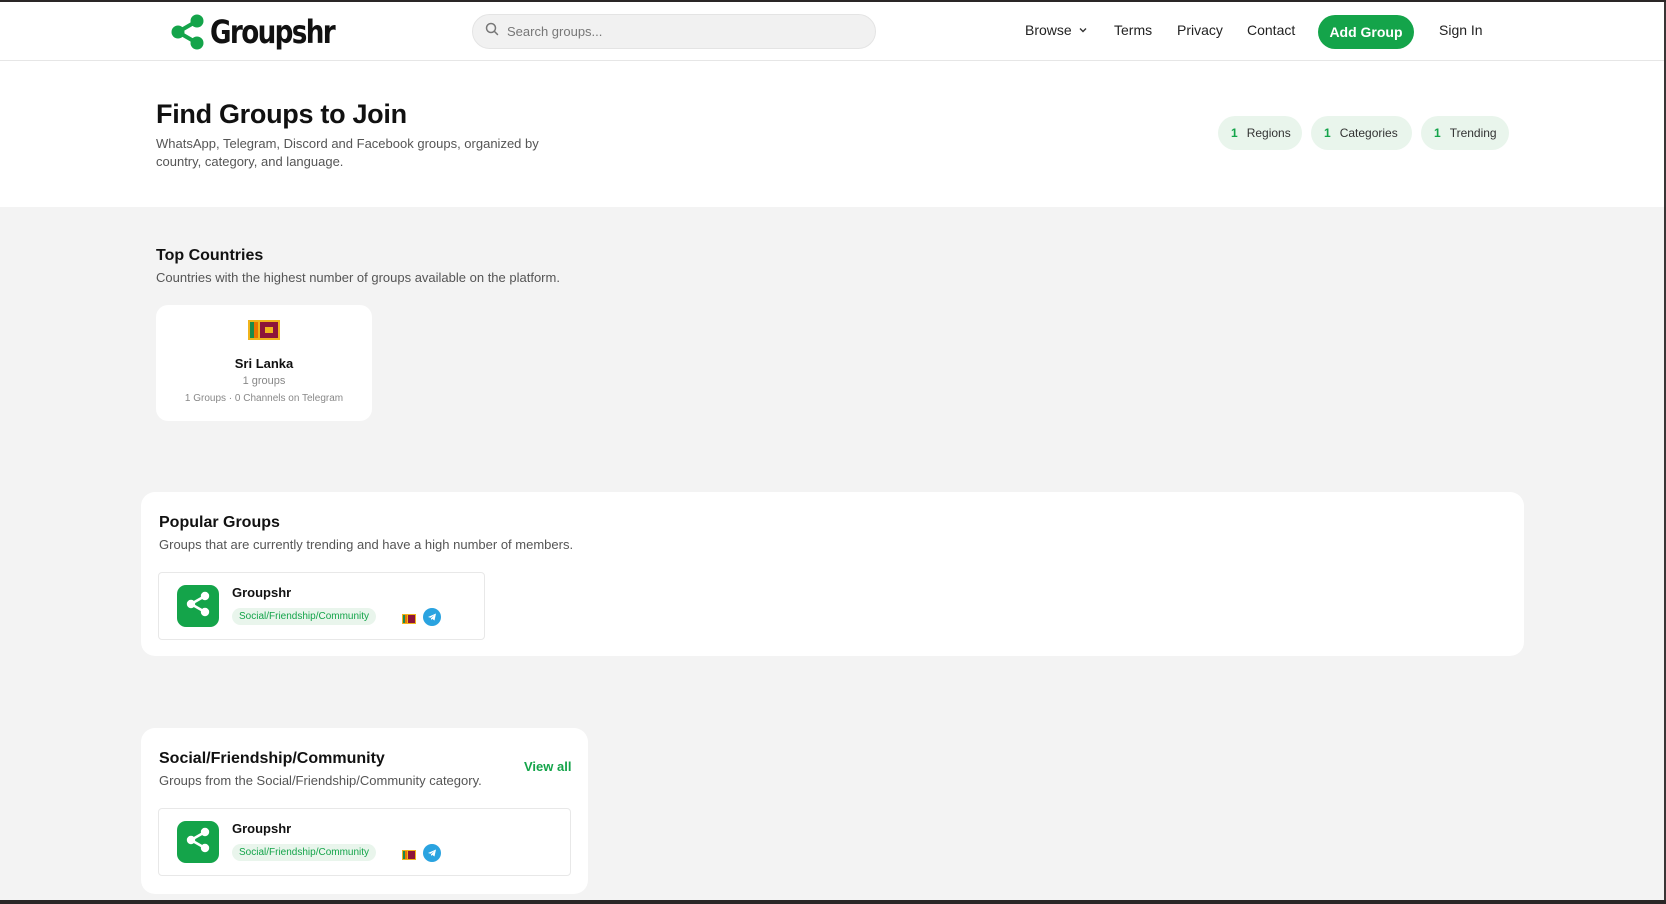 This screenshot has height=904, width=1666. What do you see at coordinates (1368, 133) in the screenshot?
I see `stat-categories-label: Categories` at bounding box center [1368, 133].